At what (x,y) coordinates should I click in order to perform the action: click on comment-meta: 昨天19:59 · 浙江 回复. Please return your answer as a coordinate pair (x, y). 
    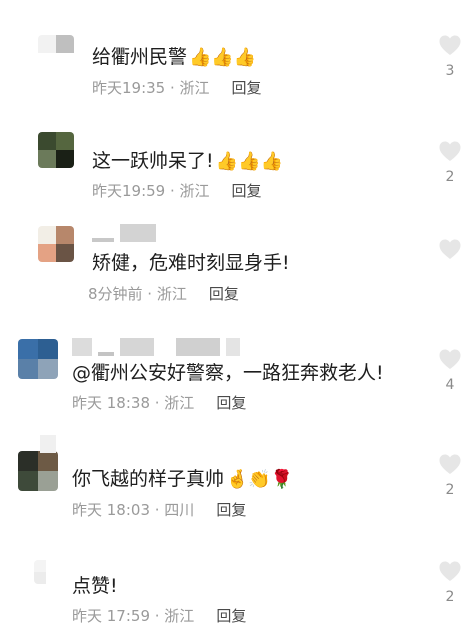
    Looking at the image, I should click on (177, 191).